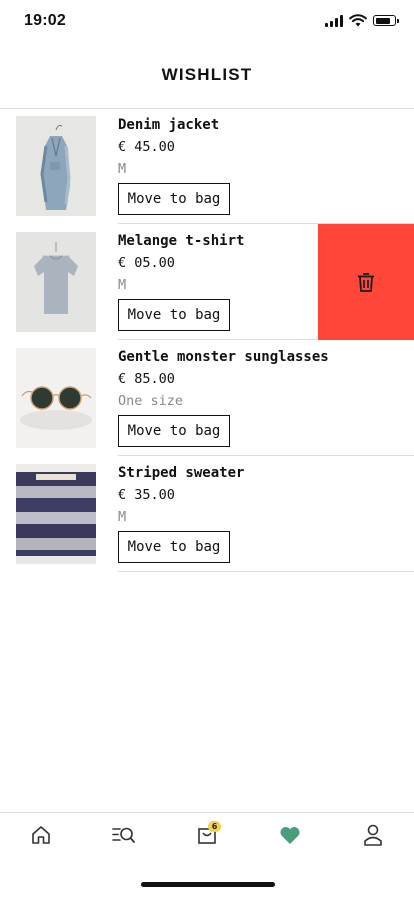 The image size is (414, 897). Describe the element at coordinates (45, 20) in the screenshot. I see `status-time: 19:02` at that location.